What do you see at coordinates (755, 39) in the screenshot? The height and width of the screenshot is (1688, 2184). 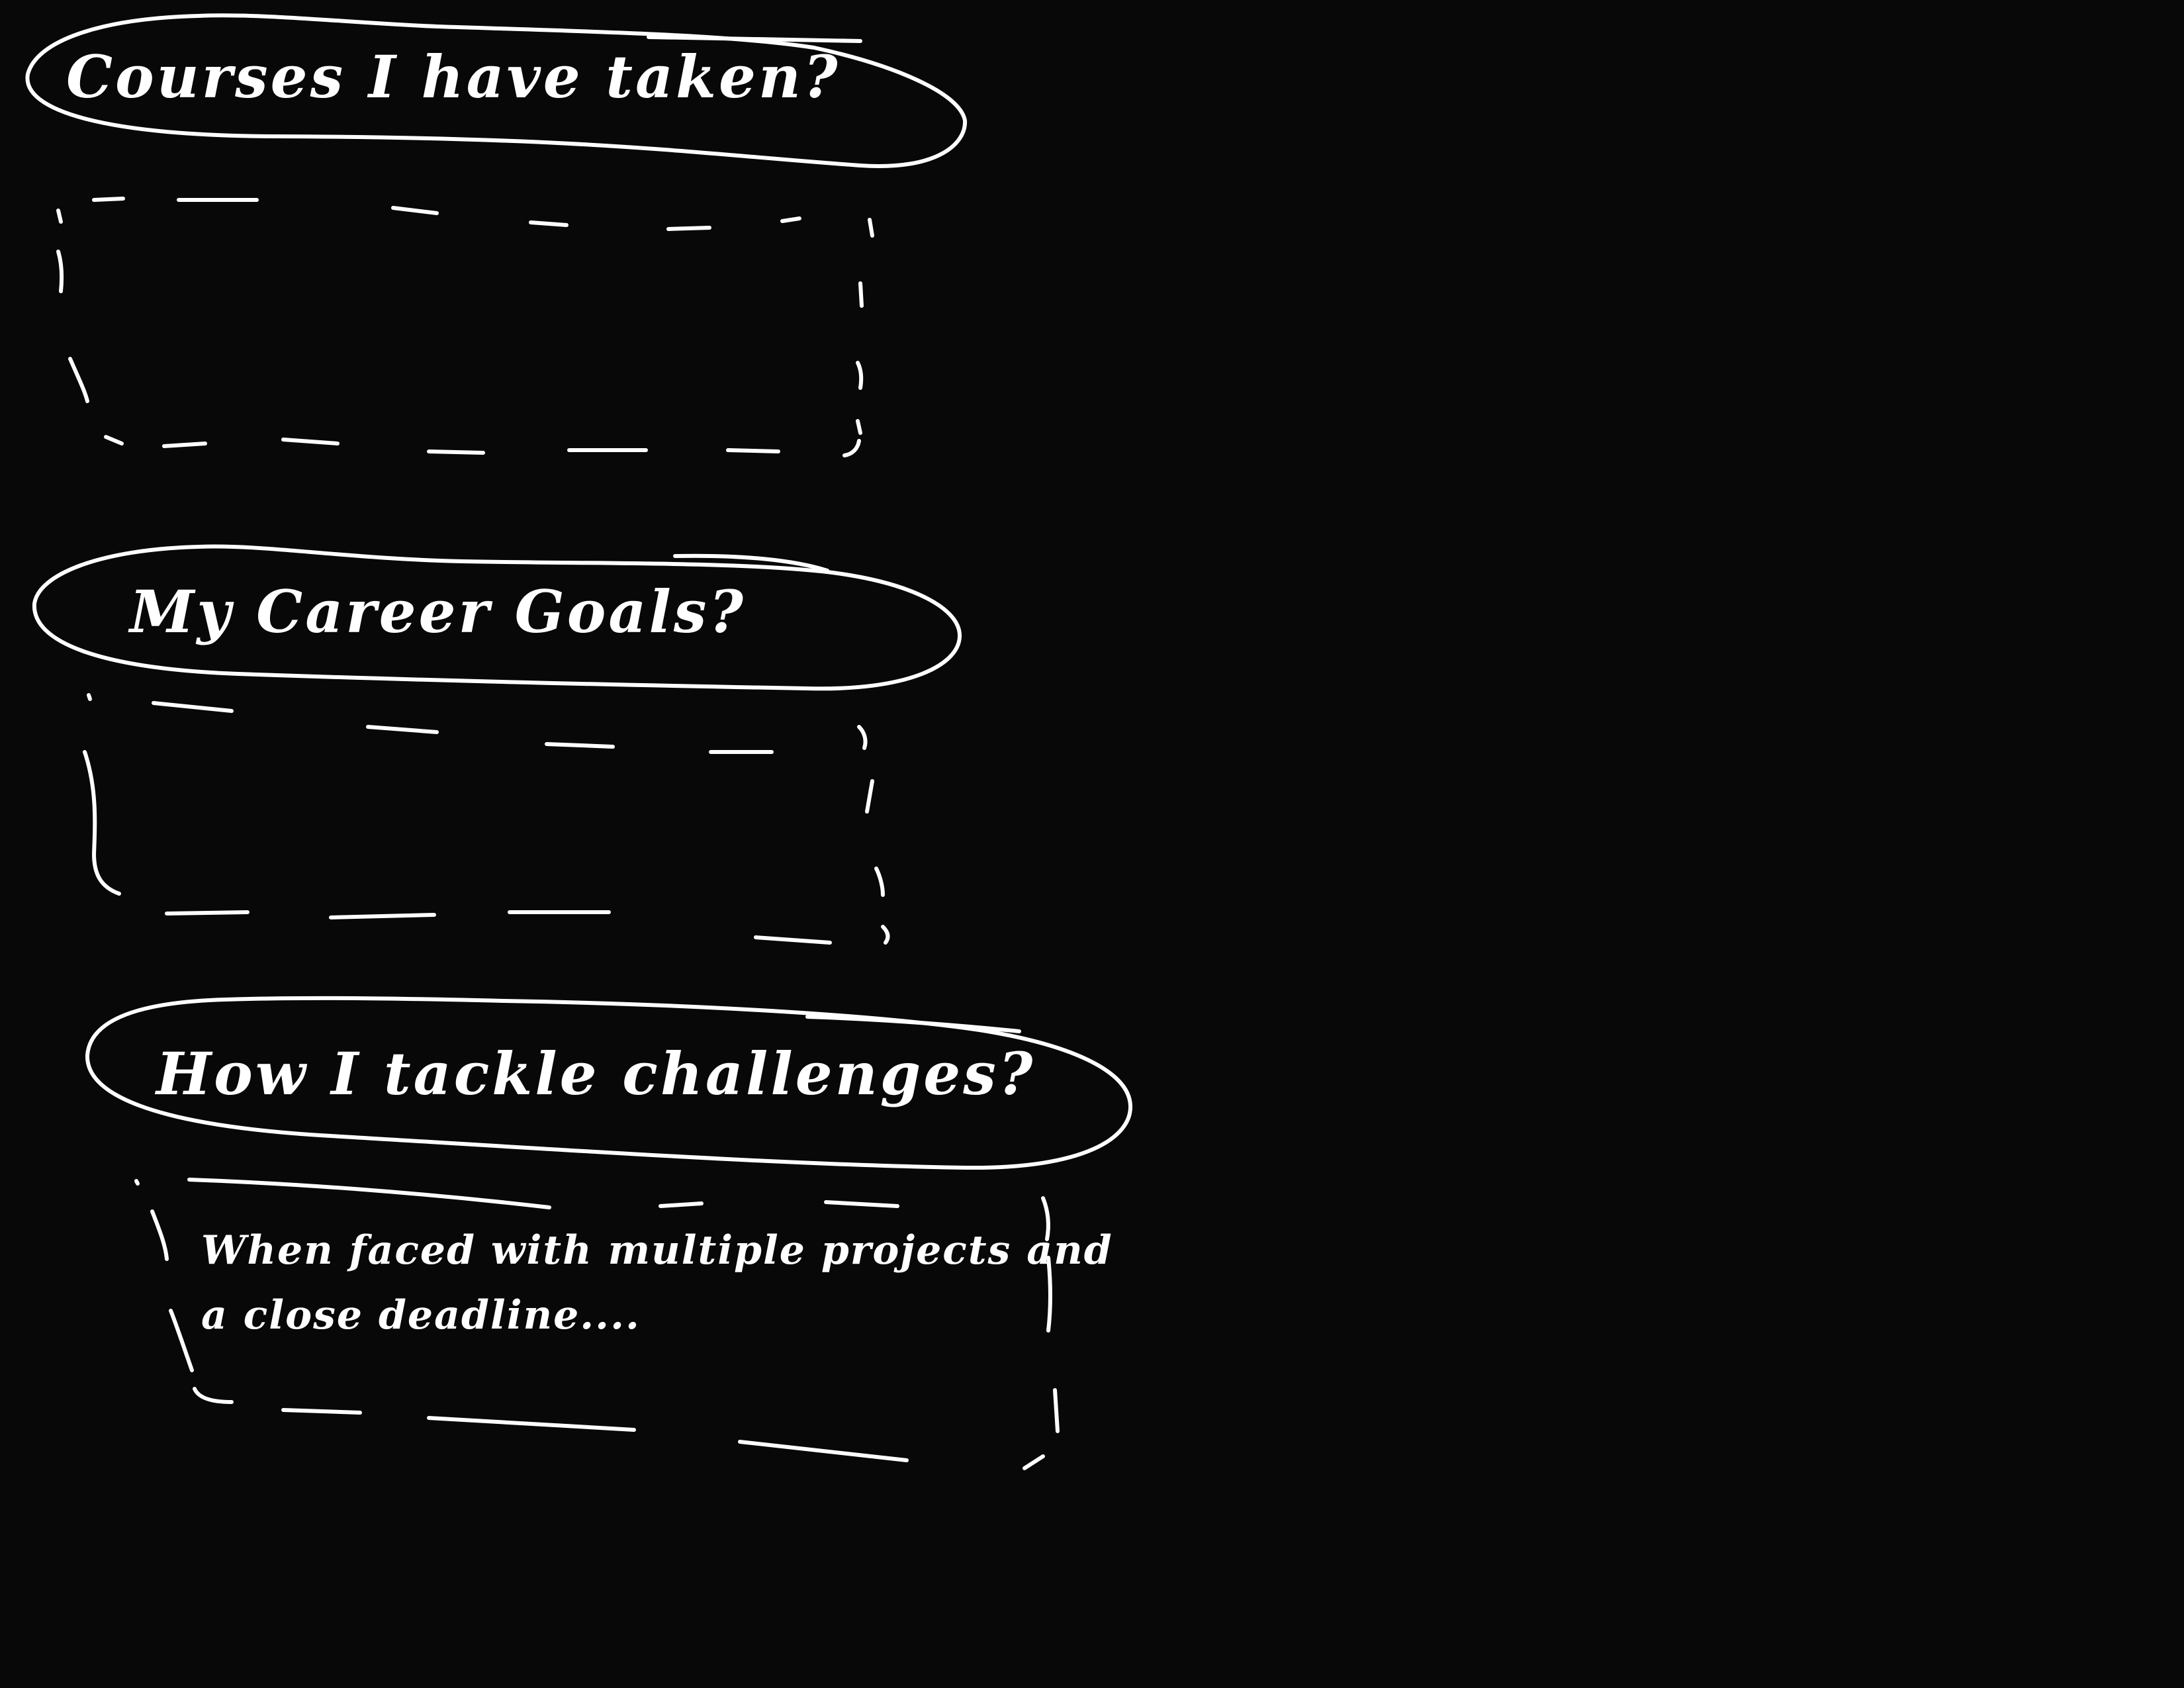 I see `question-bubble-courses-tail` at bounding box center [755, 39].